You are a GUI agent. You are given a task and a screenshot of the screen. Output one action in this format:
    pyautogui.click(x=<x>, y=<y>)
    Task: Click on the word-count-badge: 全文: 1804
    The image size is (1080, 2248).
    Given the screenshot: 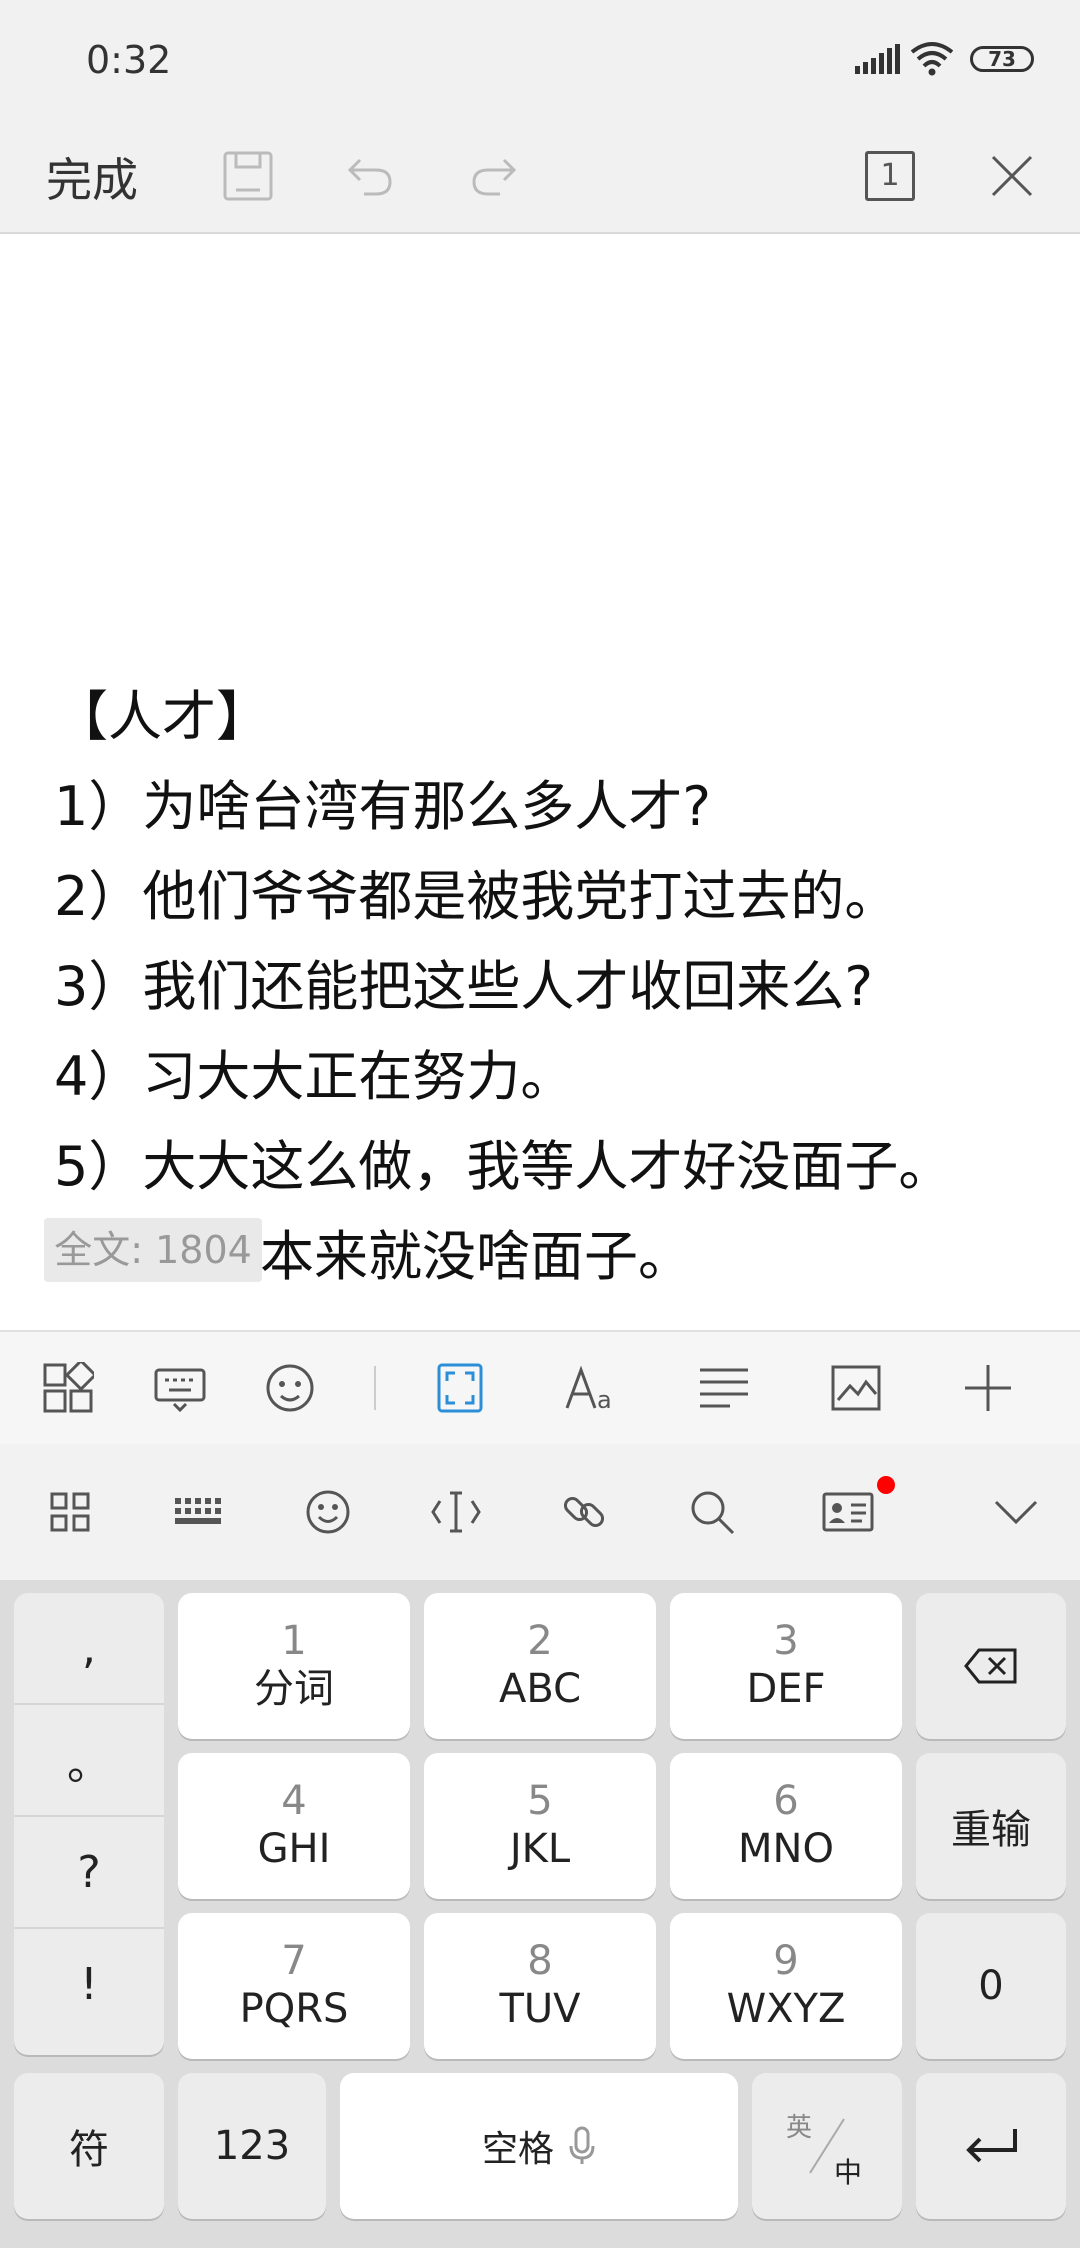 What is the action you would take?
    pyautogui.click(x=153, y=1250)
    